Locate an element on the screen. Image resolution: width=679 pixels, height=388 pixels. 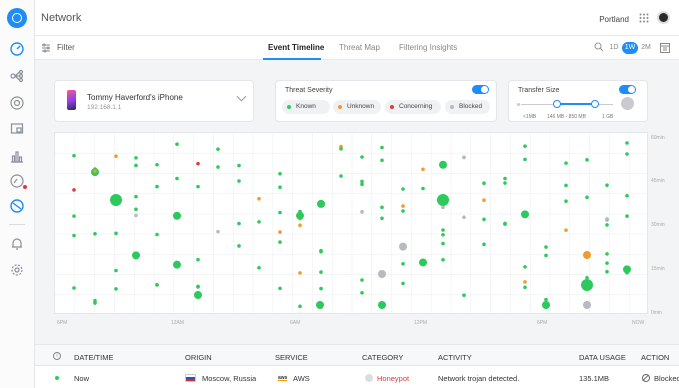
topology-icon is located at coordinates (17, 76).